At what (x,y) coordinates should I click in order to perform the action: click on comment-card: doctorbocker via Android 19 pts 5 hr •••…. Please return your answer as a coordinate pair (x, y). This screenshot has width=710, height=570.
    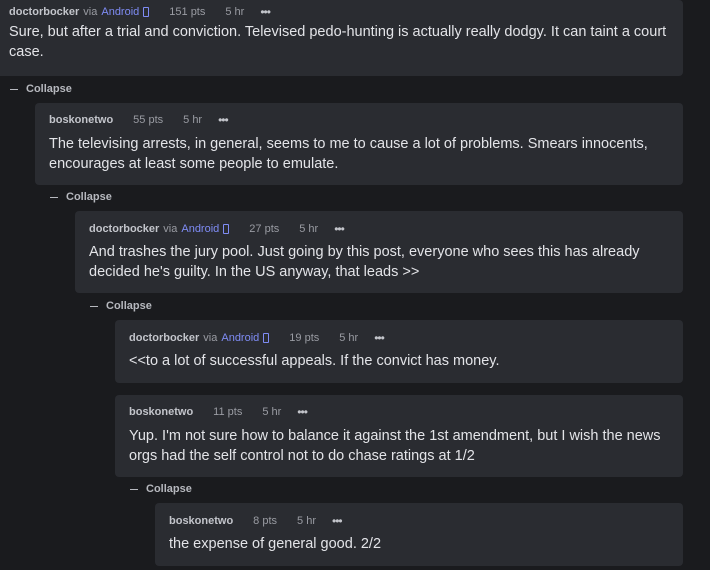
    Looking at the image, I should click on (399, 351).